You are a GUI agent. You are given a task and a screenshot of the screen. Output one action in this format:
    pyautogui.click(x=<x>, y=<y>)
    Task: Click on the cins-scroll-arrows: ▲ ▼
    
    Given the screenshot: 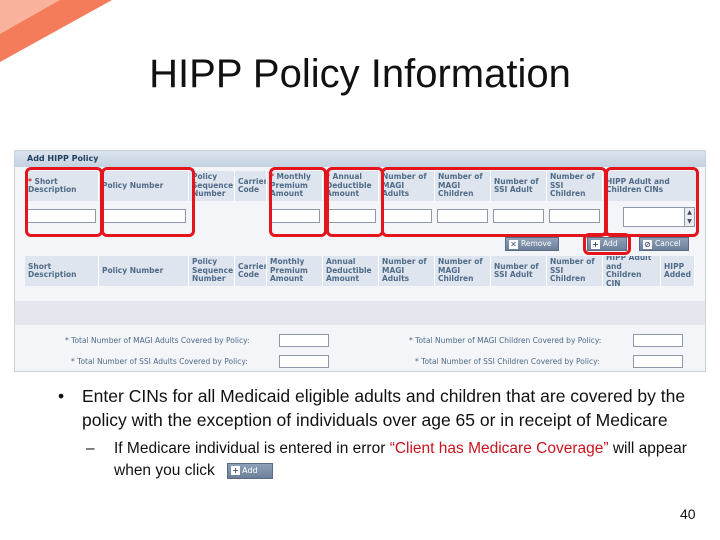 What is the action you would take?
    pyautogui.click(x=689, y=217)
    